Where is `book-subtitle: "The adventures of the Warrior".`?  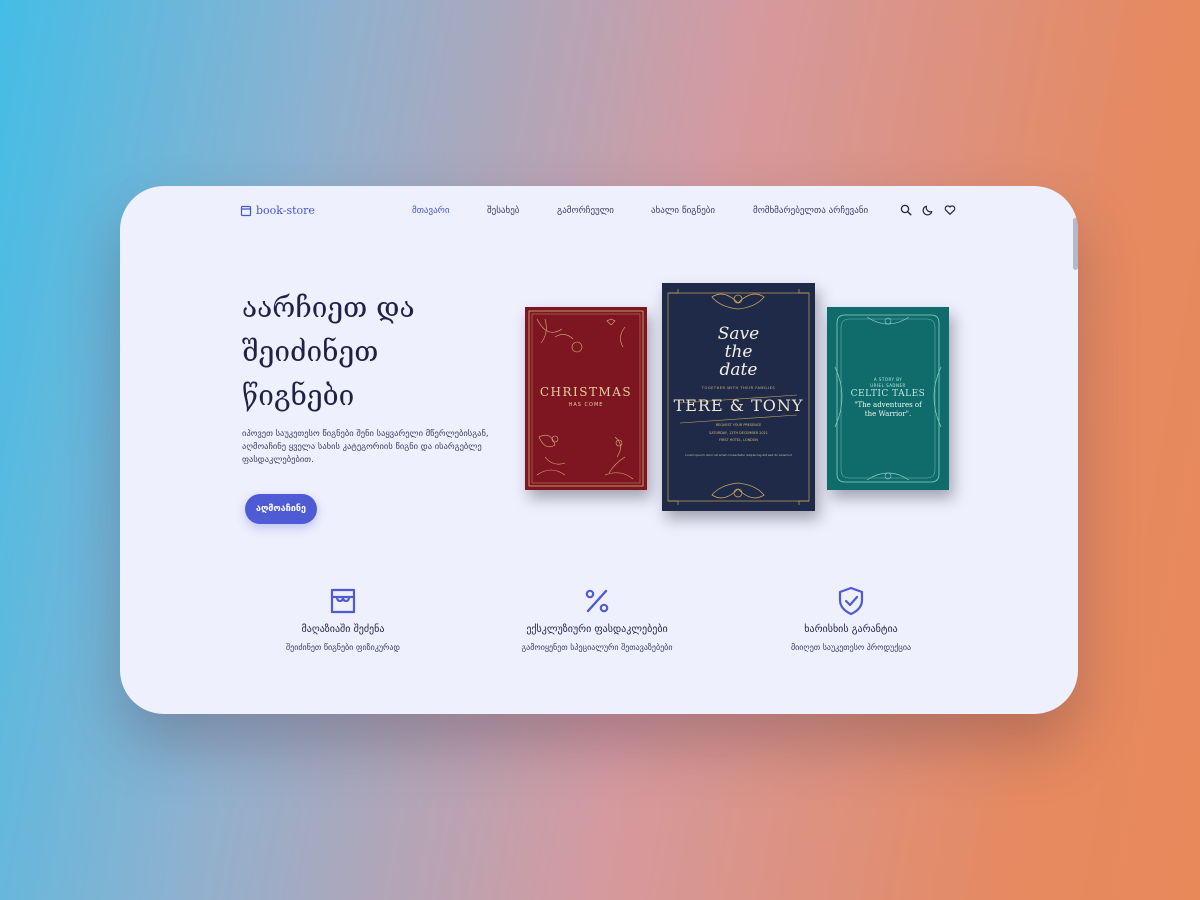
book-subtitle: "The adventures of the Warrior". is located at coordinates (888, 410).